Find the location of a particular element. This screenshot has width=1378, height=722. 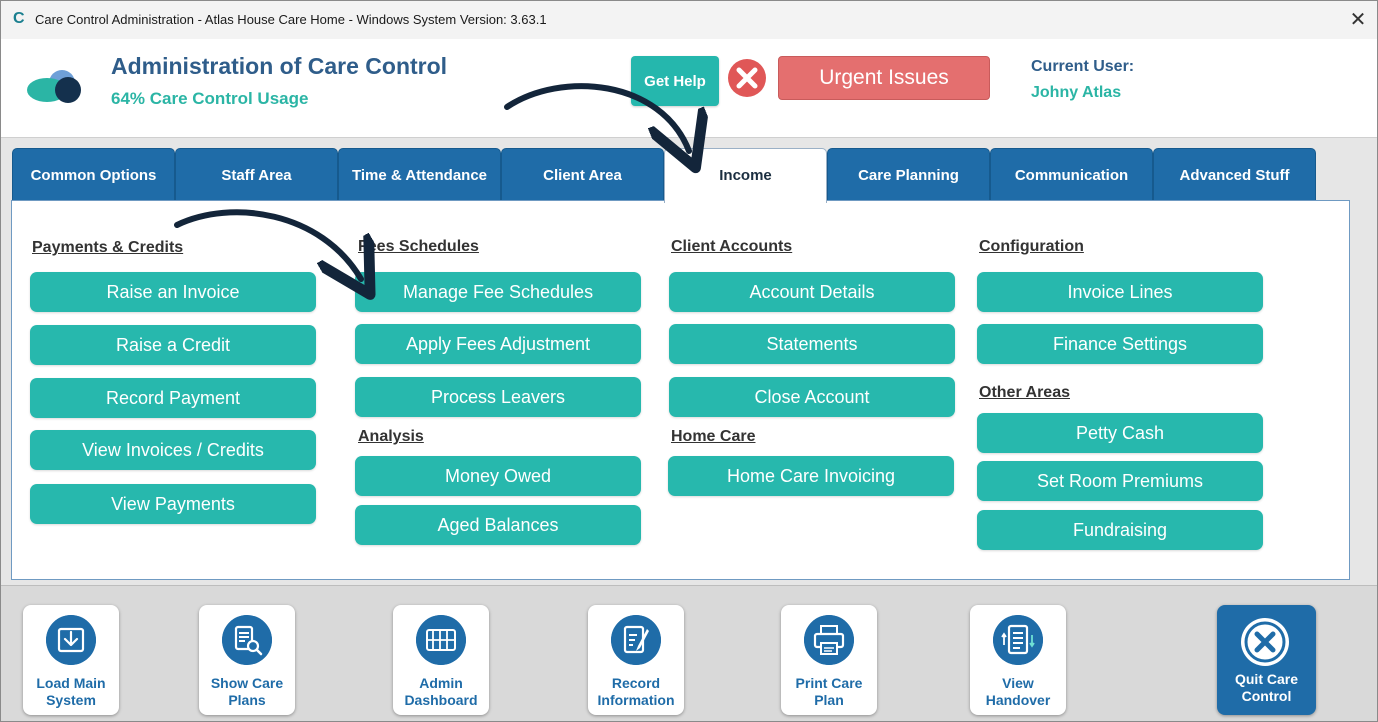

section-other-areas: Other Areas is located at coordinates (1024, 392).